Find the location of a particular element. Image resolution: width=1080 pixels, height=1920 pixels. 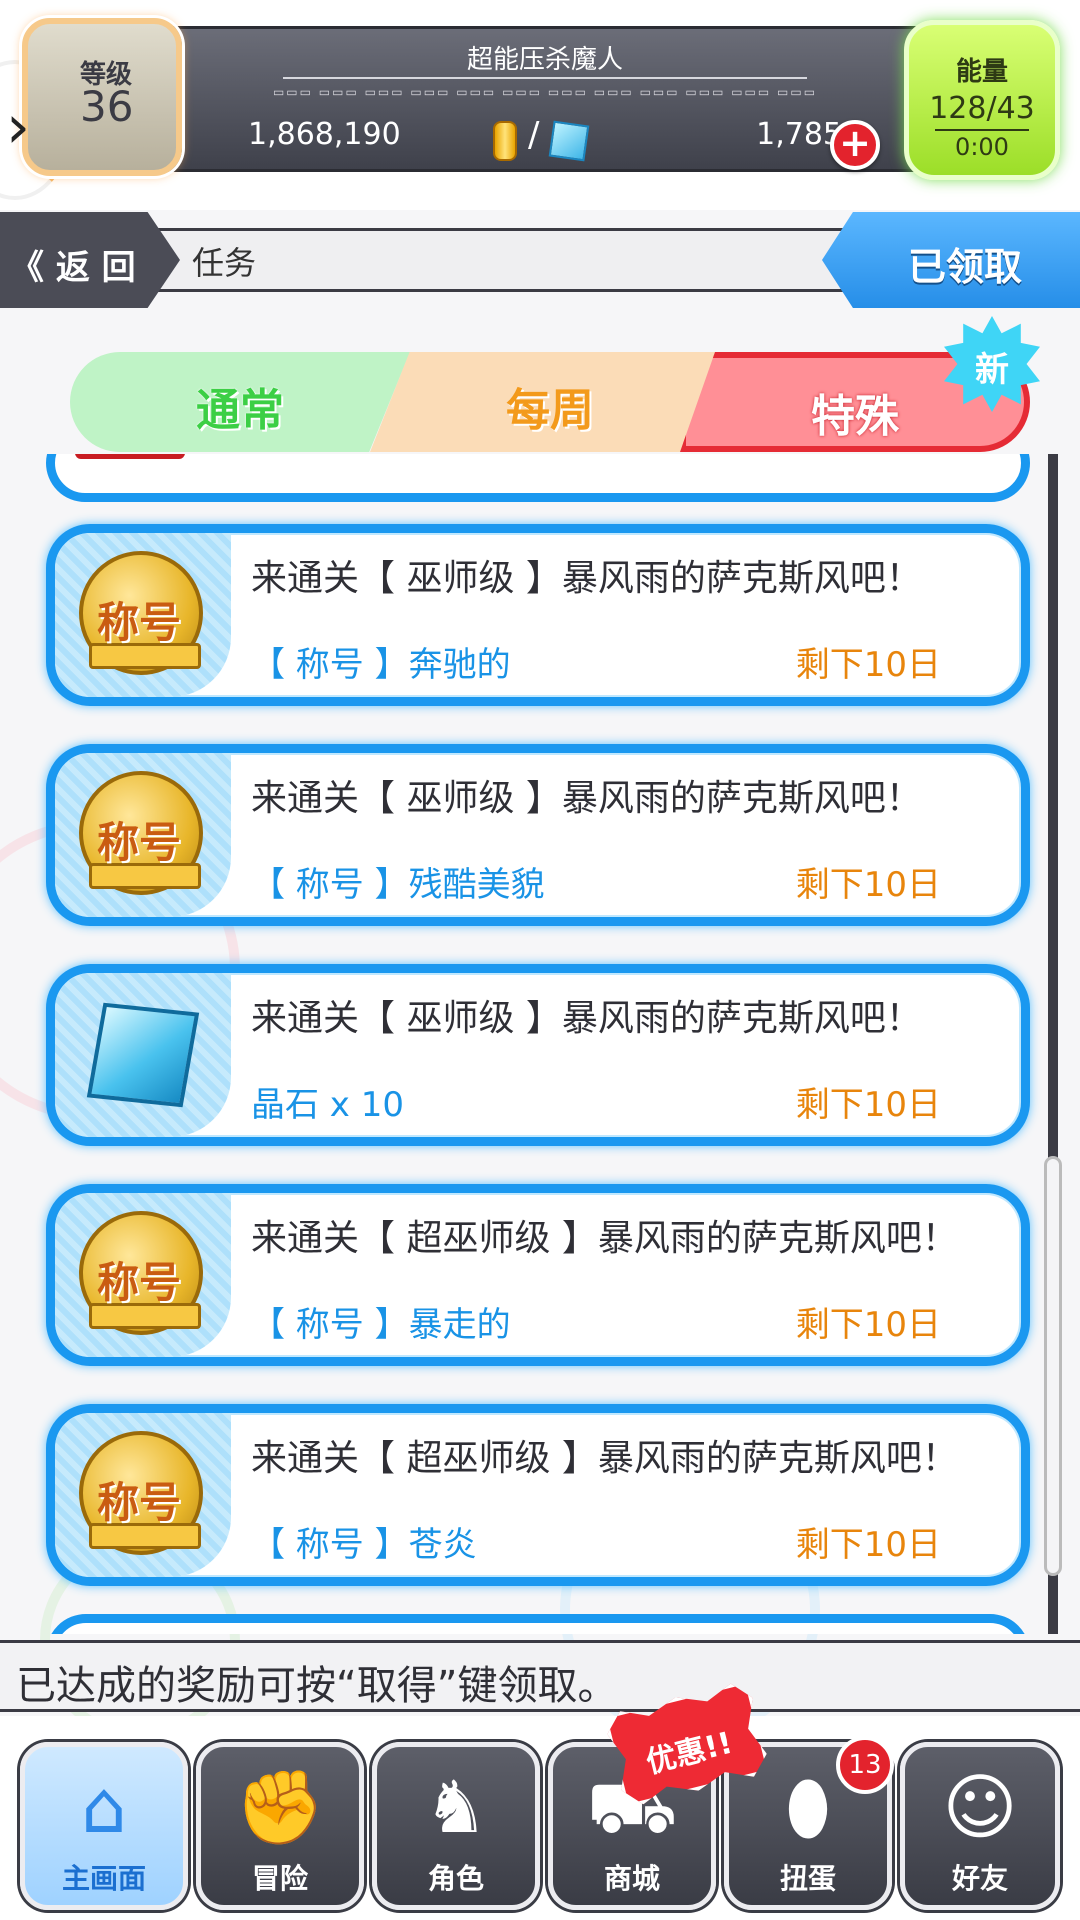

quest-reward: 【 称号 】奔驰的 is located at coordinates (381, 665).